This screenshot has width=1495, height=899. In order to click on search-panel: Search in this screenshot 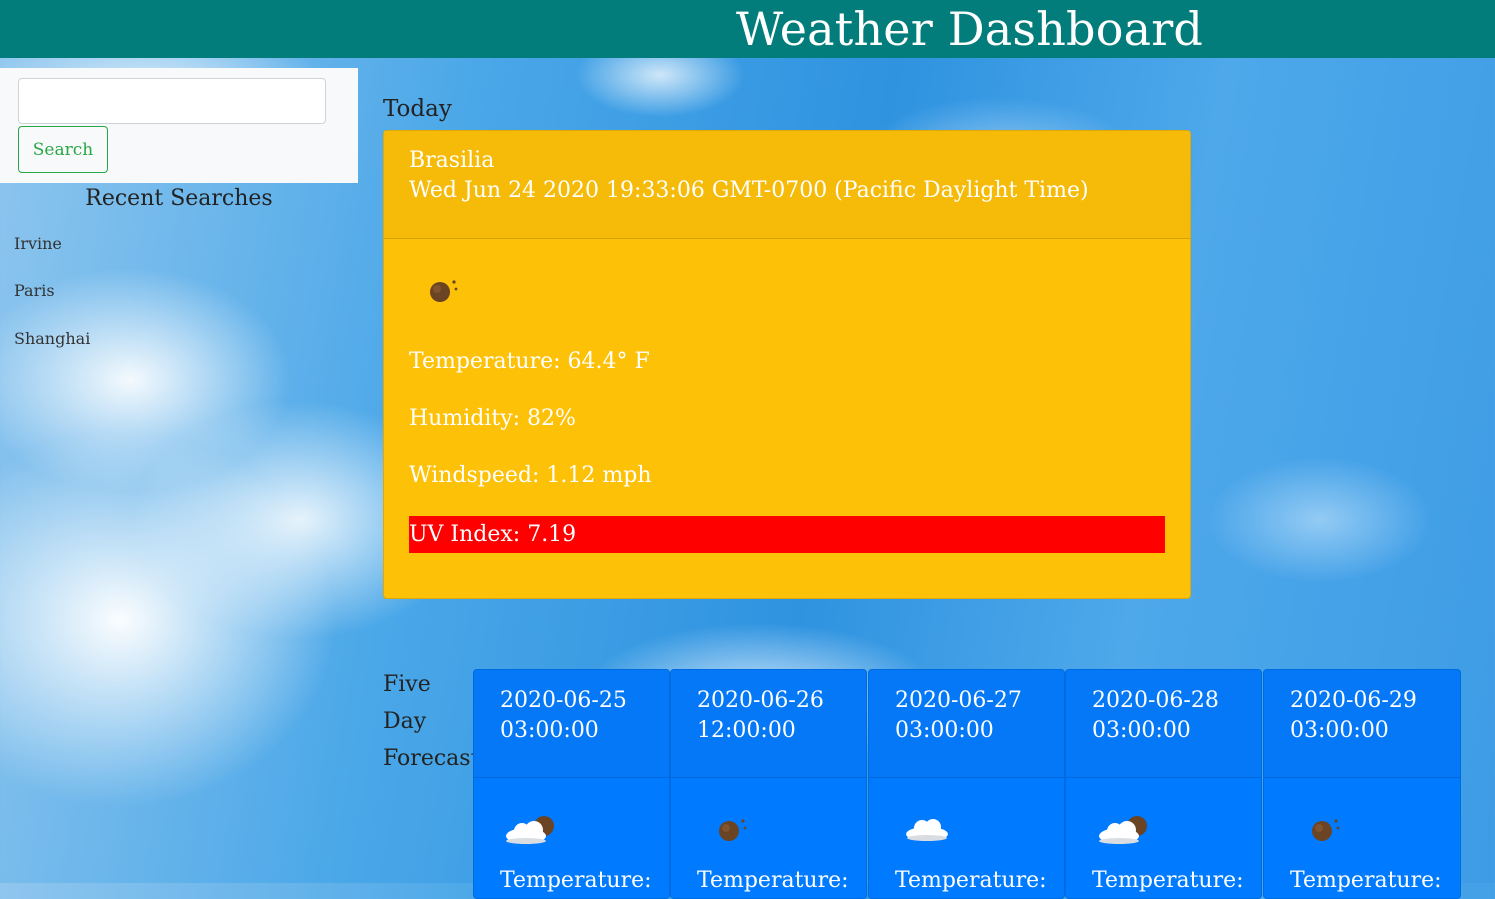, I will do `click(179, 125)`.